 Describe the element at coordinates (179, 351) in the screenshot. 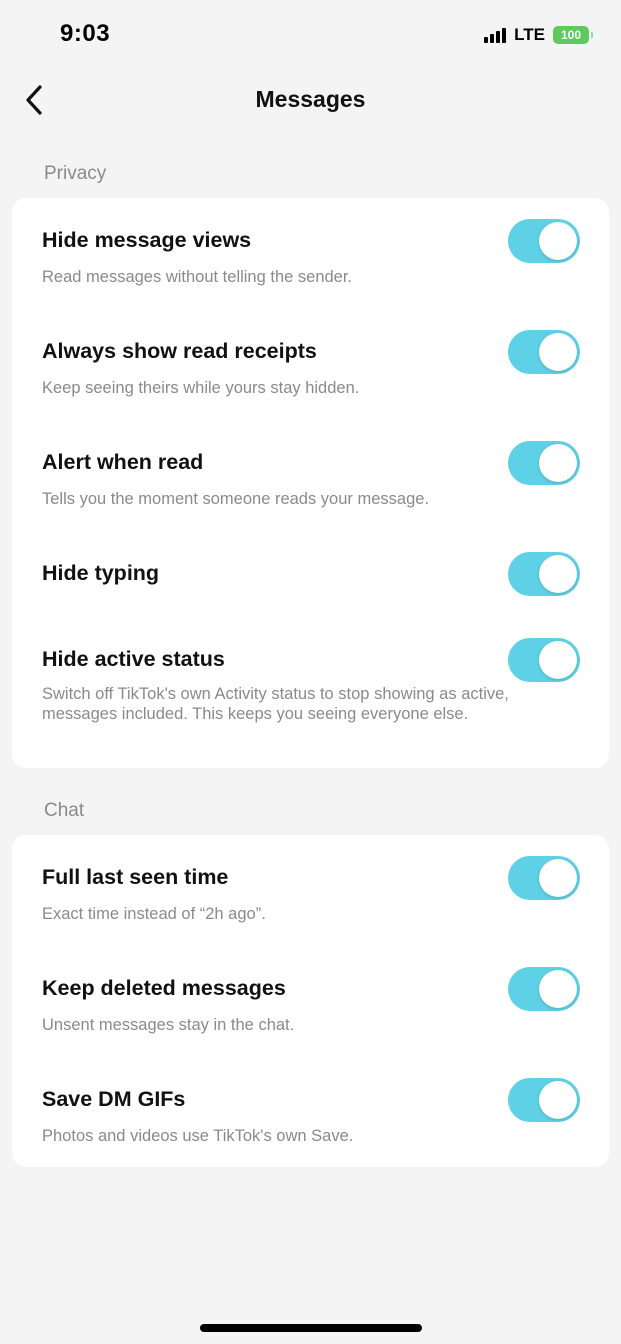

I see `setting-title: Always show read receipts` at that location.